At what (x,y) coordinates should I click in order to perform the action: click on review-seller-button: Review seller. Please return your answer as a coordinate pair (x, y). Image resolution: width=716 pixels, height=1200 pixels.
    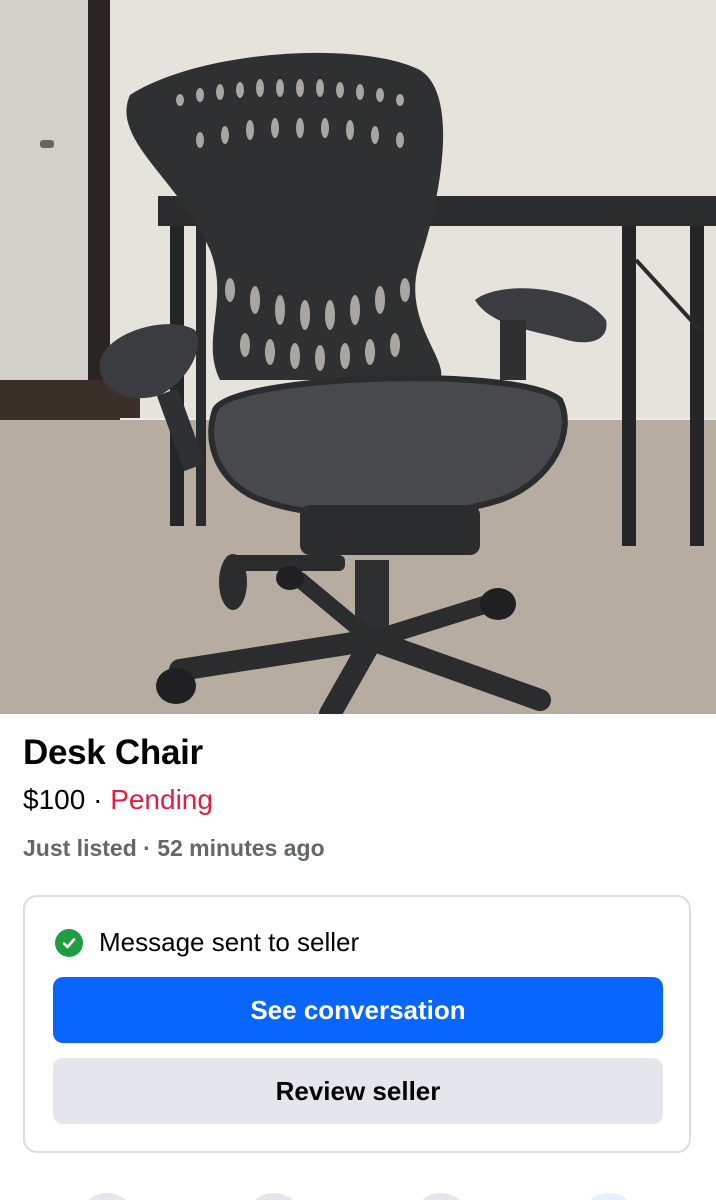
    Looking at the image, I should click on (358, 1091).